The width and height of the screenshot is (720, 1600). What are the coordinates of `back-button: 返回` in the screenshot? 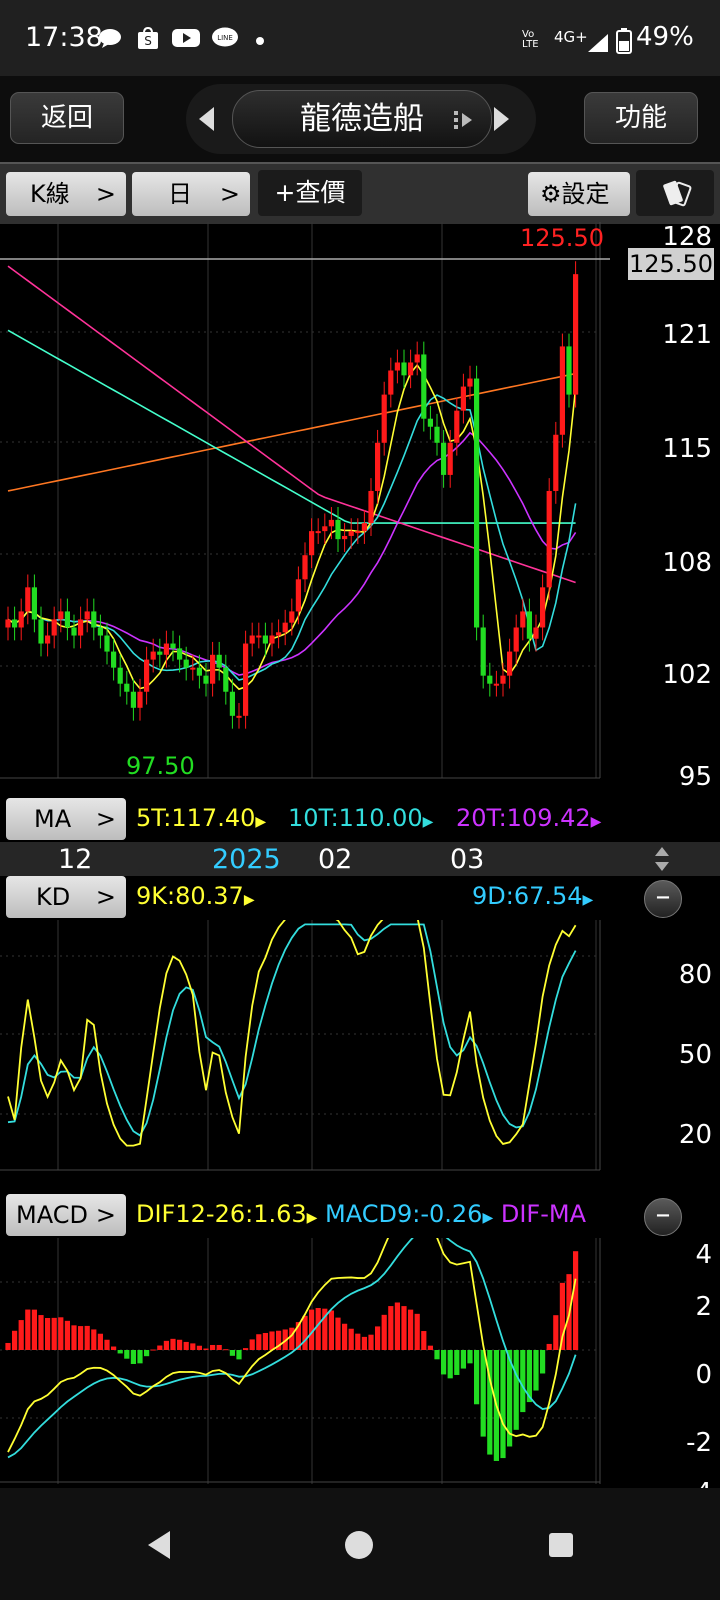 It's located at (67, 118).